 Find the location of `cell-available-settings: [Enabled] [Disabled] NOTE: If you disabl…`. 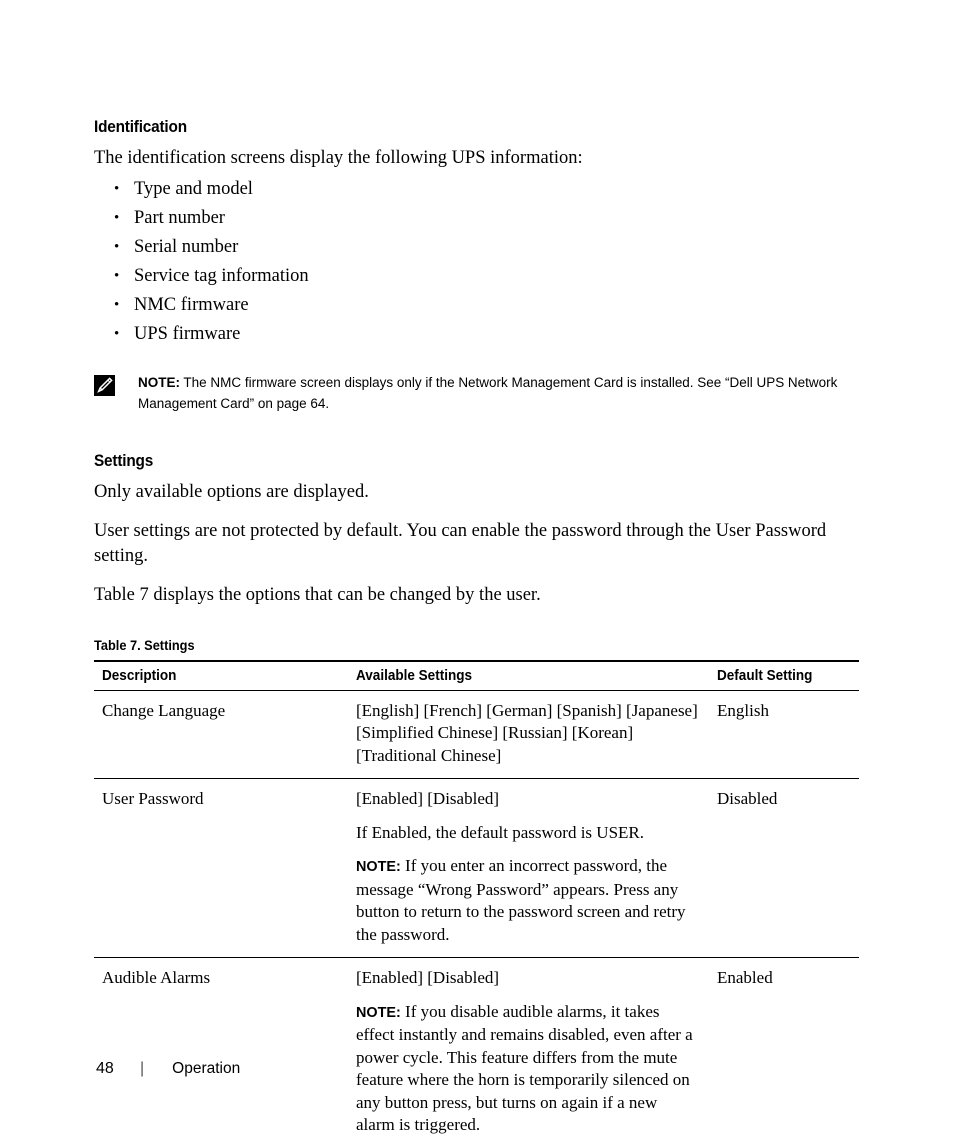

cell-available-settings: [Enabled] [Disabled] NOTE: If you disabl… is located at coordinates (528, 1051).